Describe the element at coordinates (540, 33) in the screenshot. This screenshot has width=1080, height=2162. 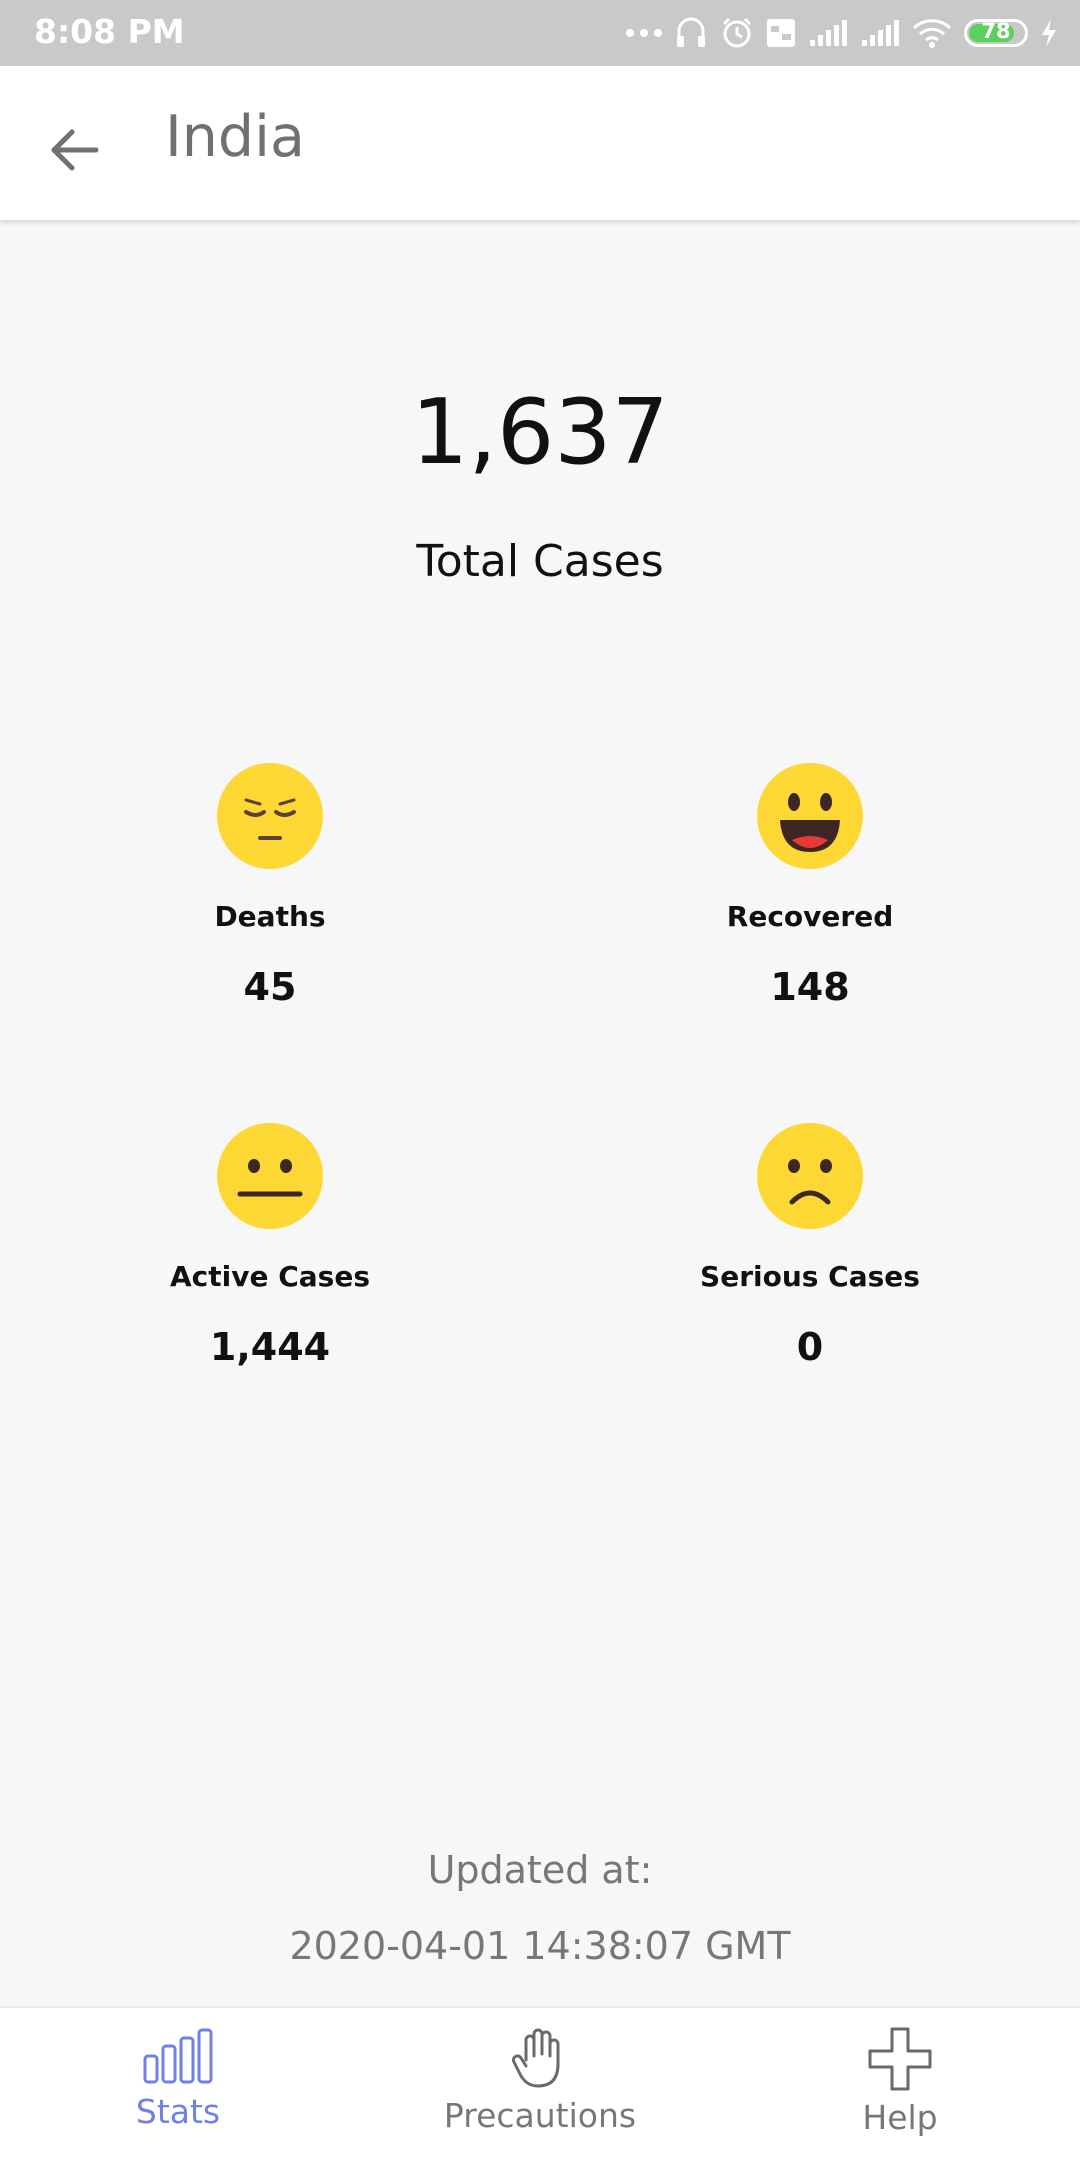
I see `status-bar: 8:08 PM 78` at that location.